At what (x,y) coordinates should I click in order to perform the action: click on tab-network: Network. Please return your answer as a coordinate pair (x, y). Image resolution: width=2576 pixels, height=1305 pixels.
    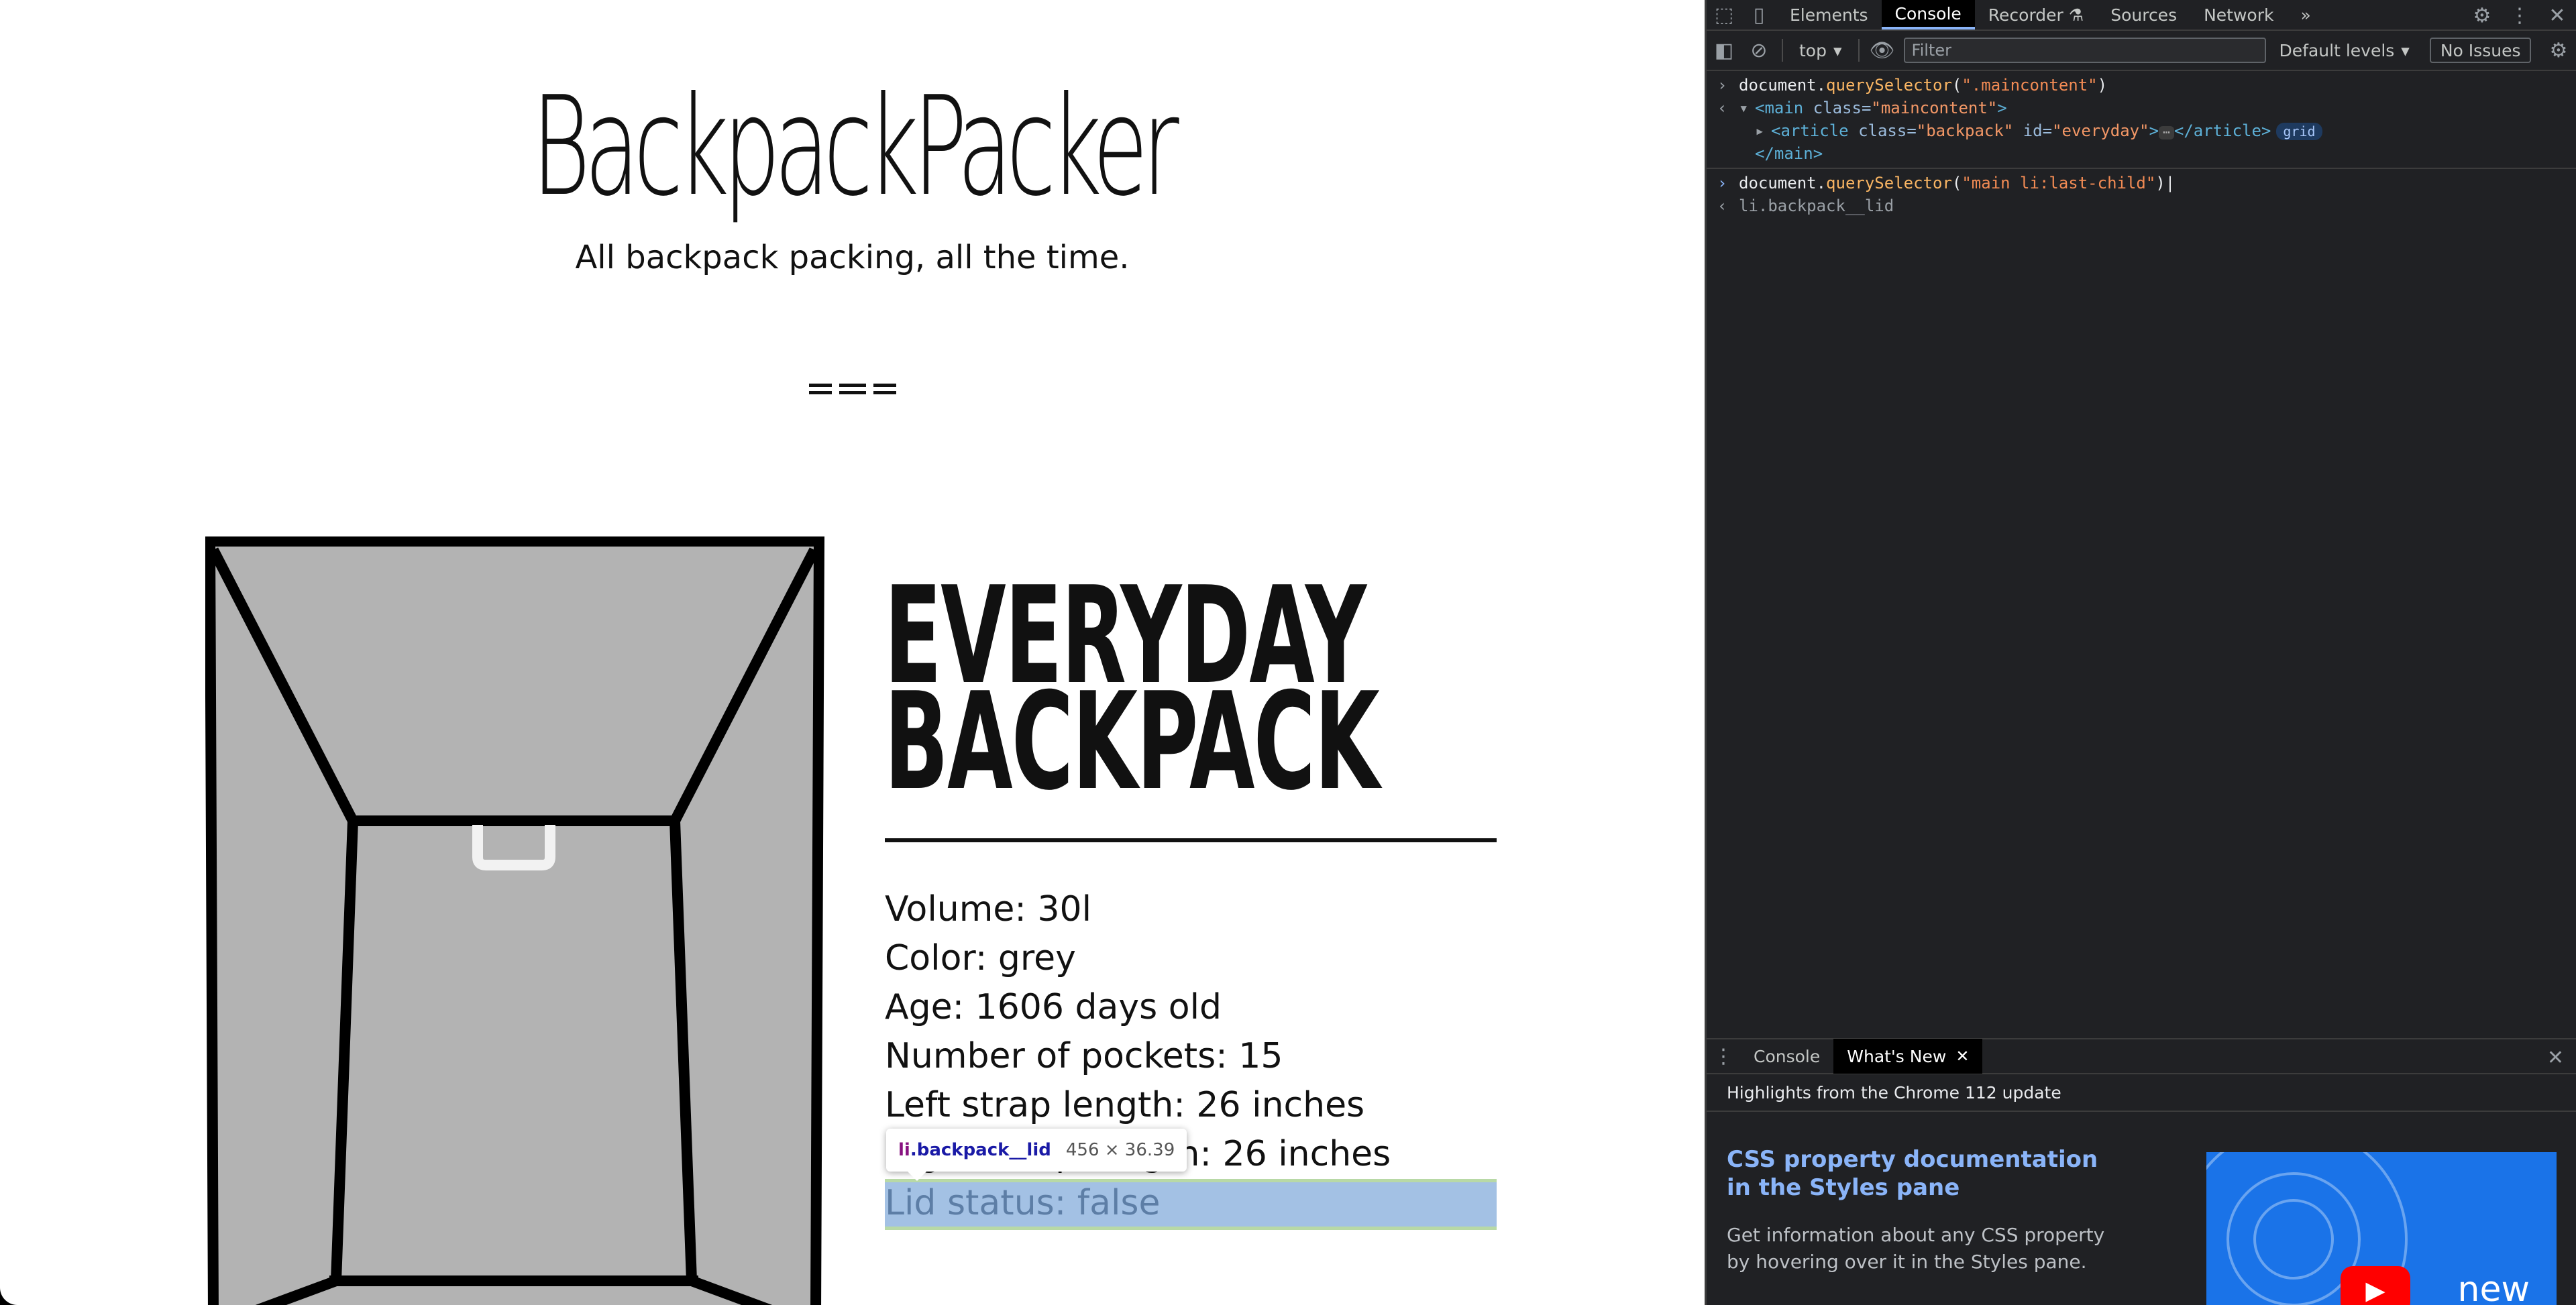
    Looking at the image, I should click on (2238, 15).